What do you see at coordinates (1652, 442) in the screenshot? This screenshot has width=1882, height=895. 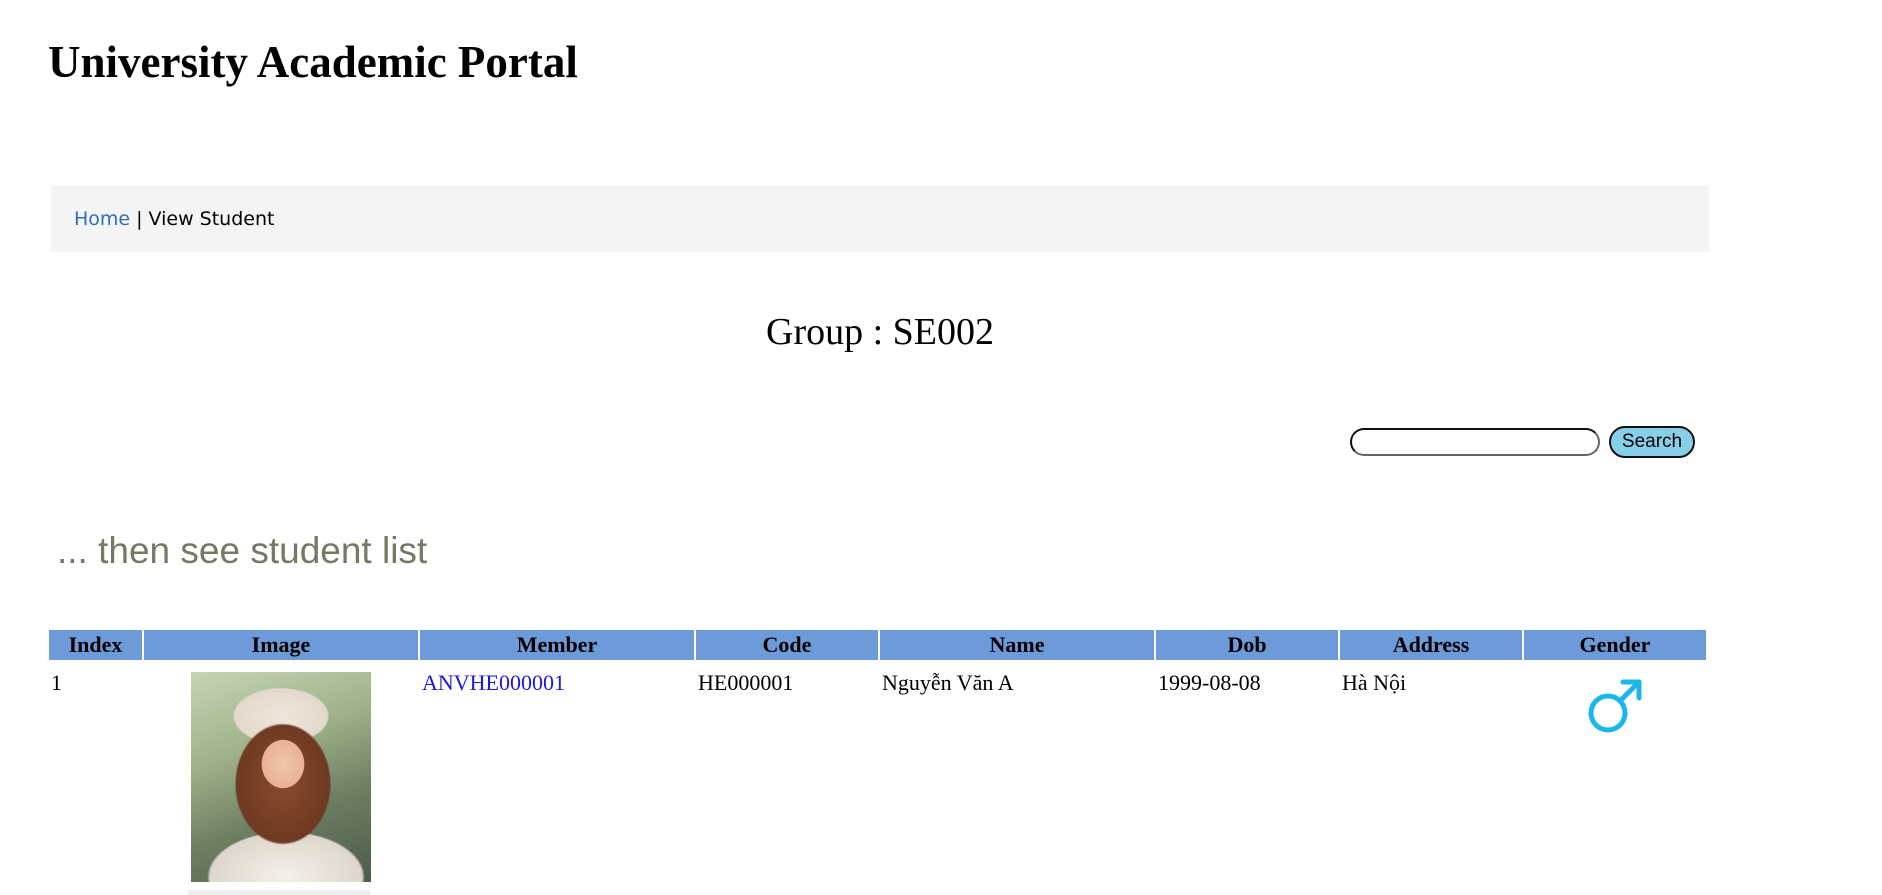 I see `search-button: Search` at bounding box center [1652, 442].